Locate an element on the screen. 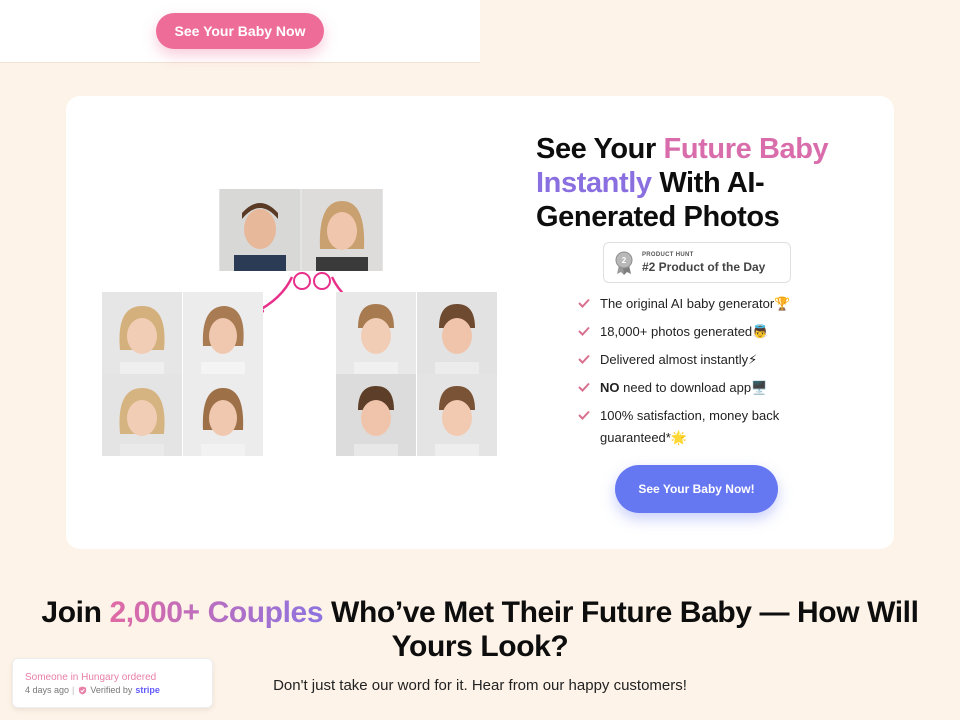 The height and width of the screenshot is (720, 960). medal-icon: 2 is located at coordinates (624, 263).